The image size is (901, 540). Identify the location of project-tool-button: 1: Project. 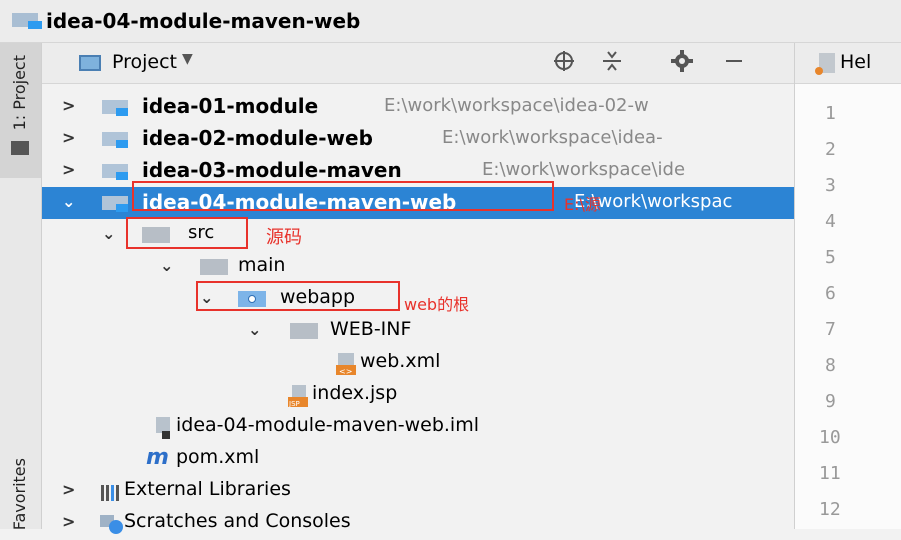
(20, 110).